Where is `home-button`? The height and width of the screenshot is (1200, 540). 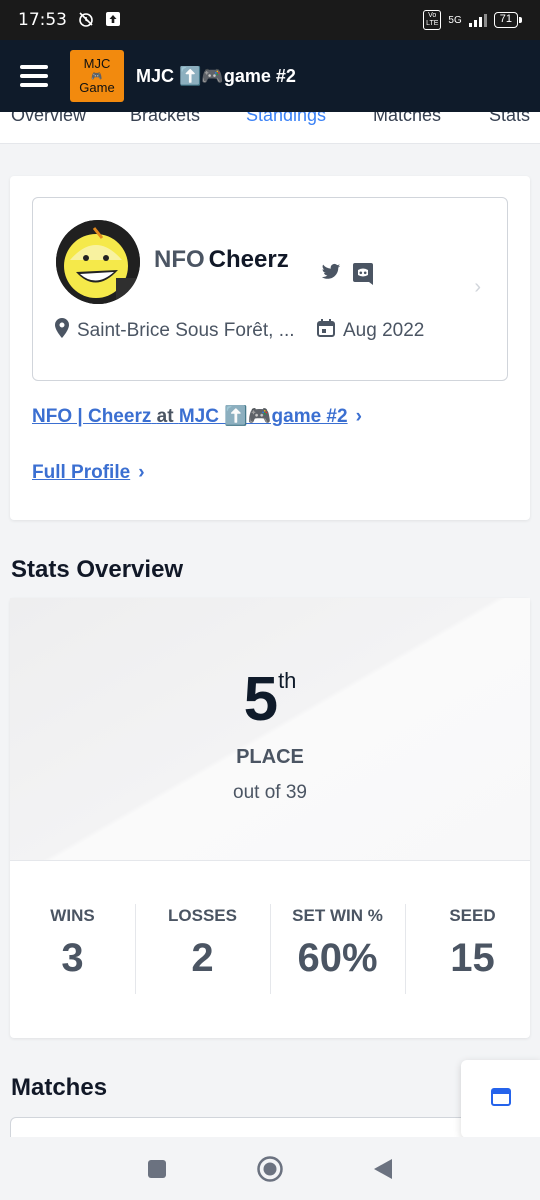
home-button is located at coordinates (270, 1169).